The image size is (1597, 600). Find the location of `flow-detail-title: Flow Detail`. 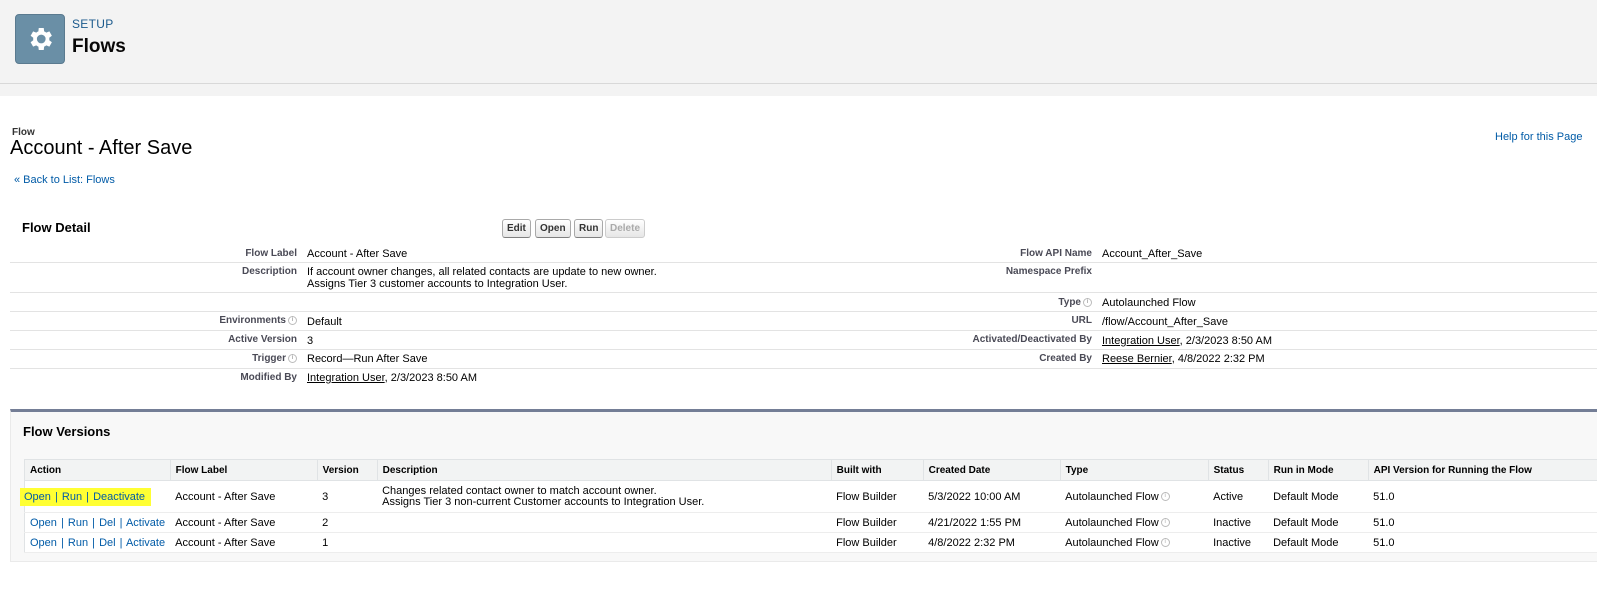

flow-detail-title: Flow Detail is located at coordinates (56, 227).